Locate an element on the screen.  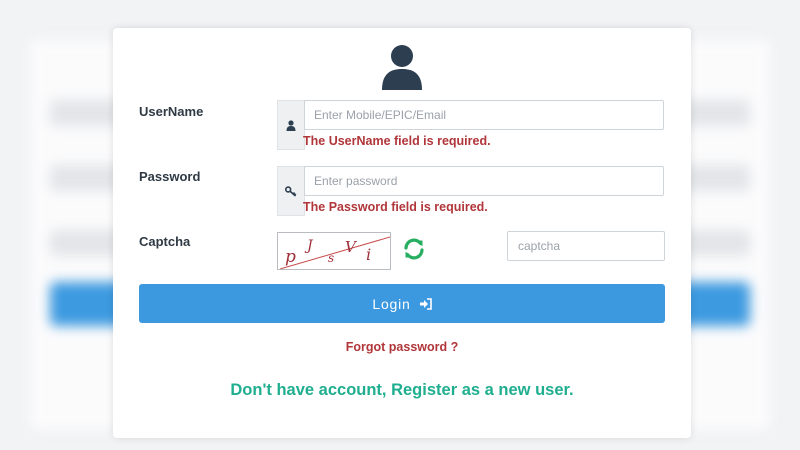
username-input is located at coordinates (484, 115).